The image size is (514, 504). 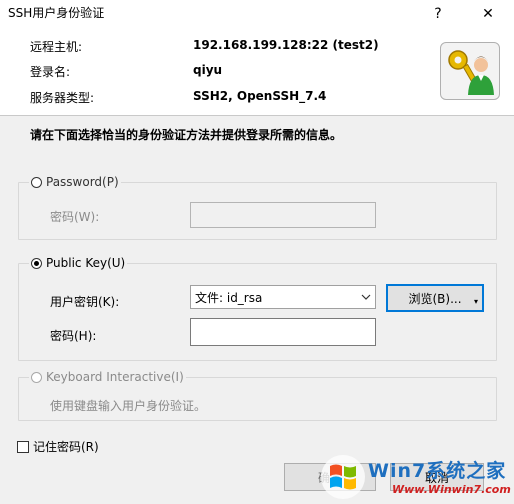 I want to click on watermark: Win7系统之家 Www.Winwin7.com, so click(x=416, y=477).